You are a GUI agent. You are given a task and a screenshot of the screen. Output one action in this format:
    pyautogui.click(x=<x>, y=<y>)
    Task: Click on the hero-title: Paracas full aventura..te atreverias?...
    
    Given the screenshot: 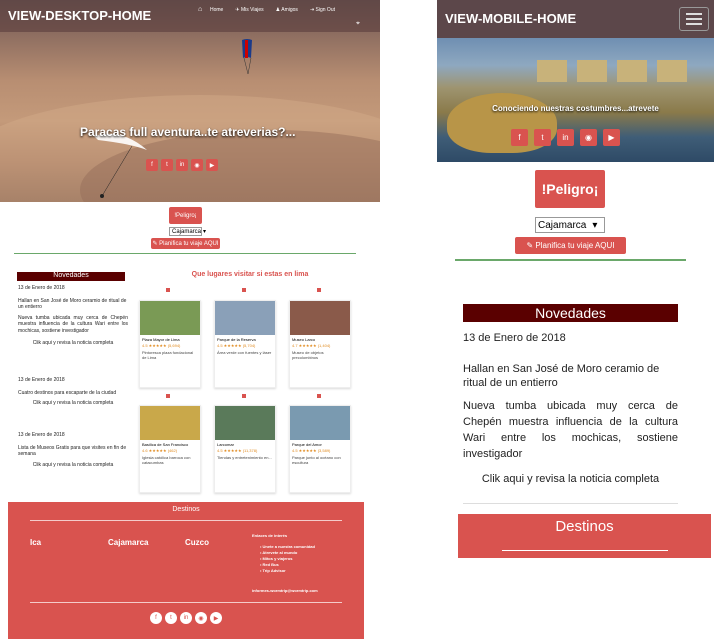 What is the action you would take?
    pyautogui.click(x=188, y=132)
    